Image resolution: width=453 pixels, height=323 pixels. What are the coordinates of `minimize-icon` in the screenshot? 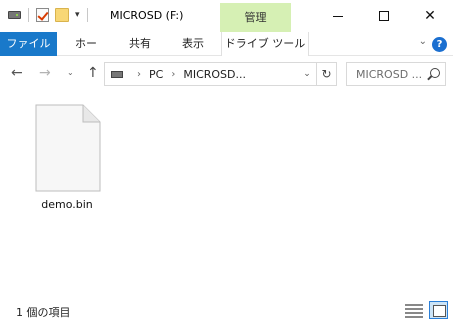 It's located at (338, 16).